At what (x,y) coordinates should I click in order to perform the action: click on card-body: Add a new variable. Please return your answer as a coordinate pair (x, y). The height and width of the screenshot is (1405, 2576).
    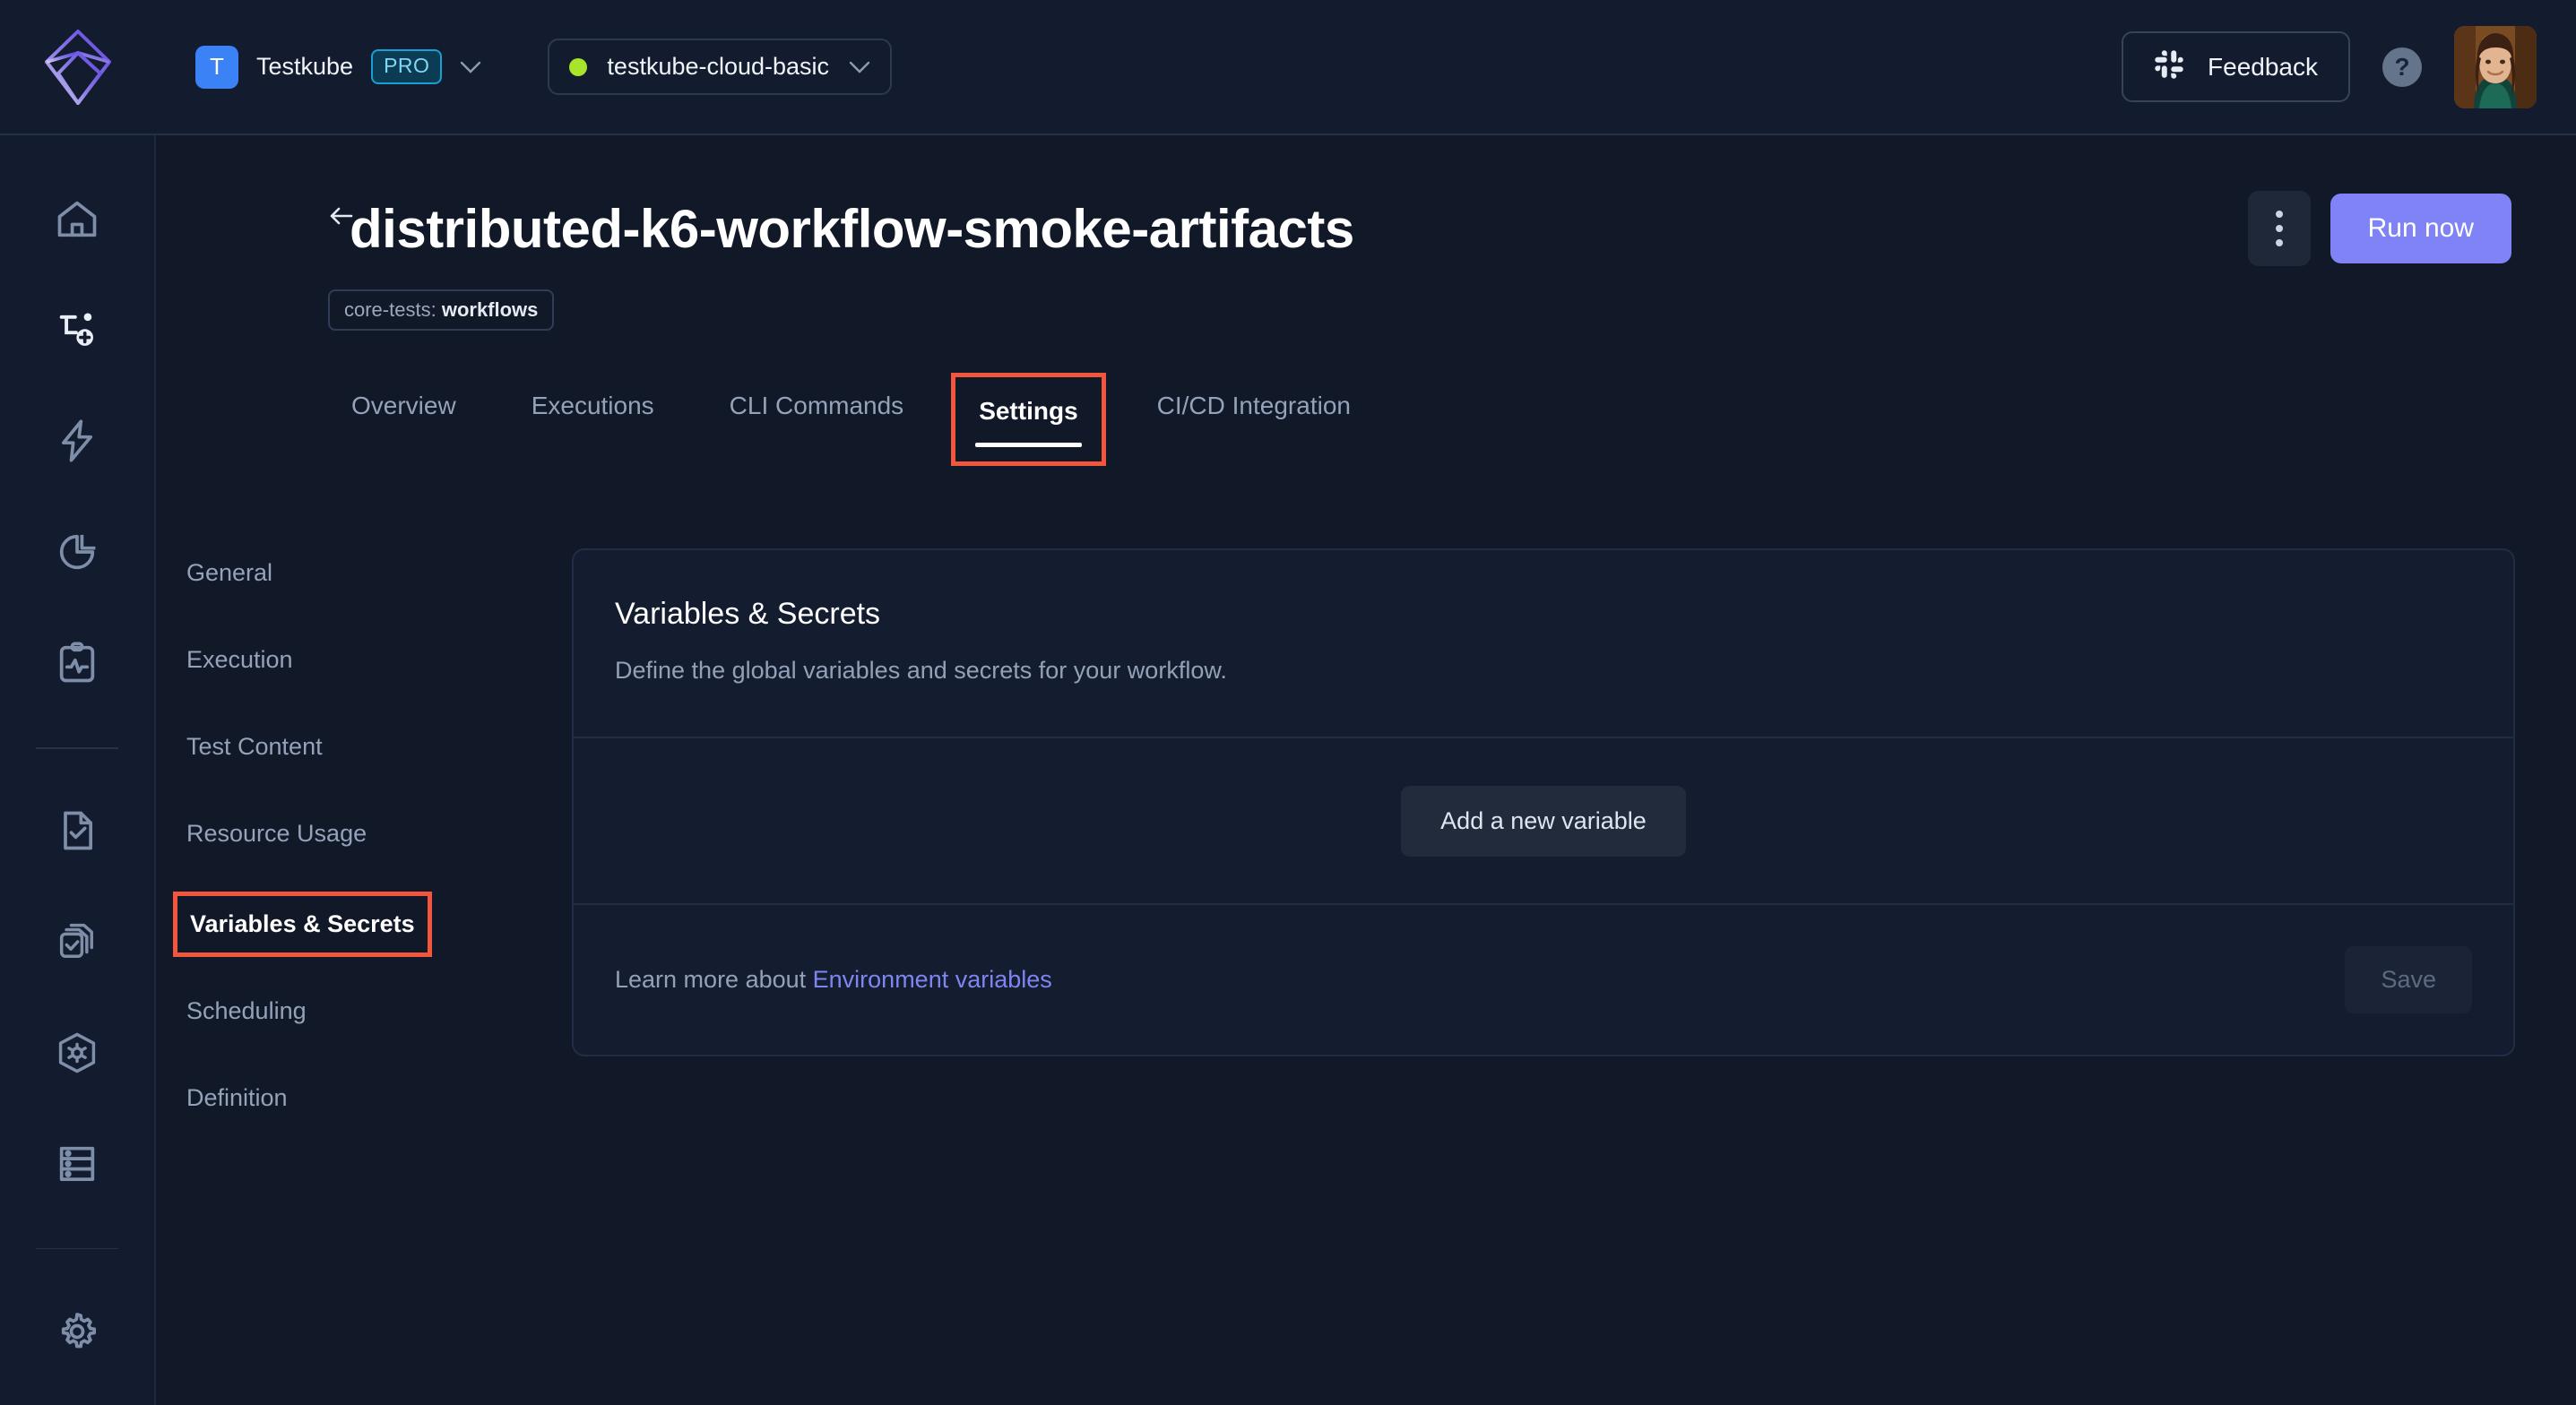
    Looking at the image, I should click on (1543, 820).